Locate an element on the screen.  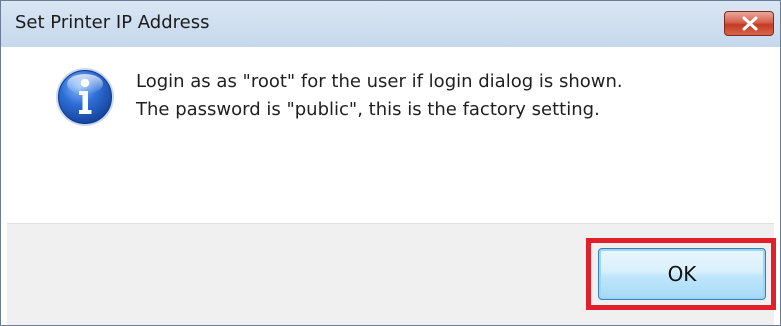
close-button is located at coordinates (749, 23).